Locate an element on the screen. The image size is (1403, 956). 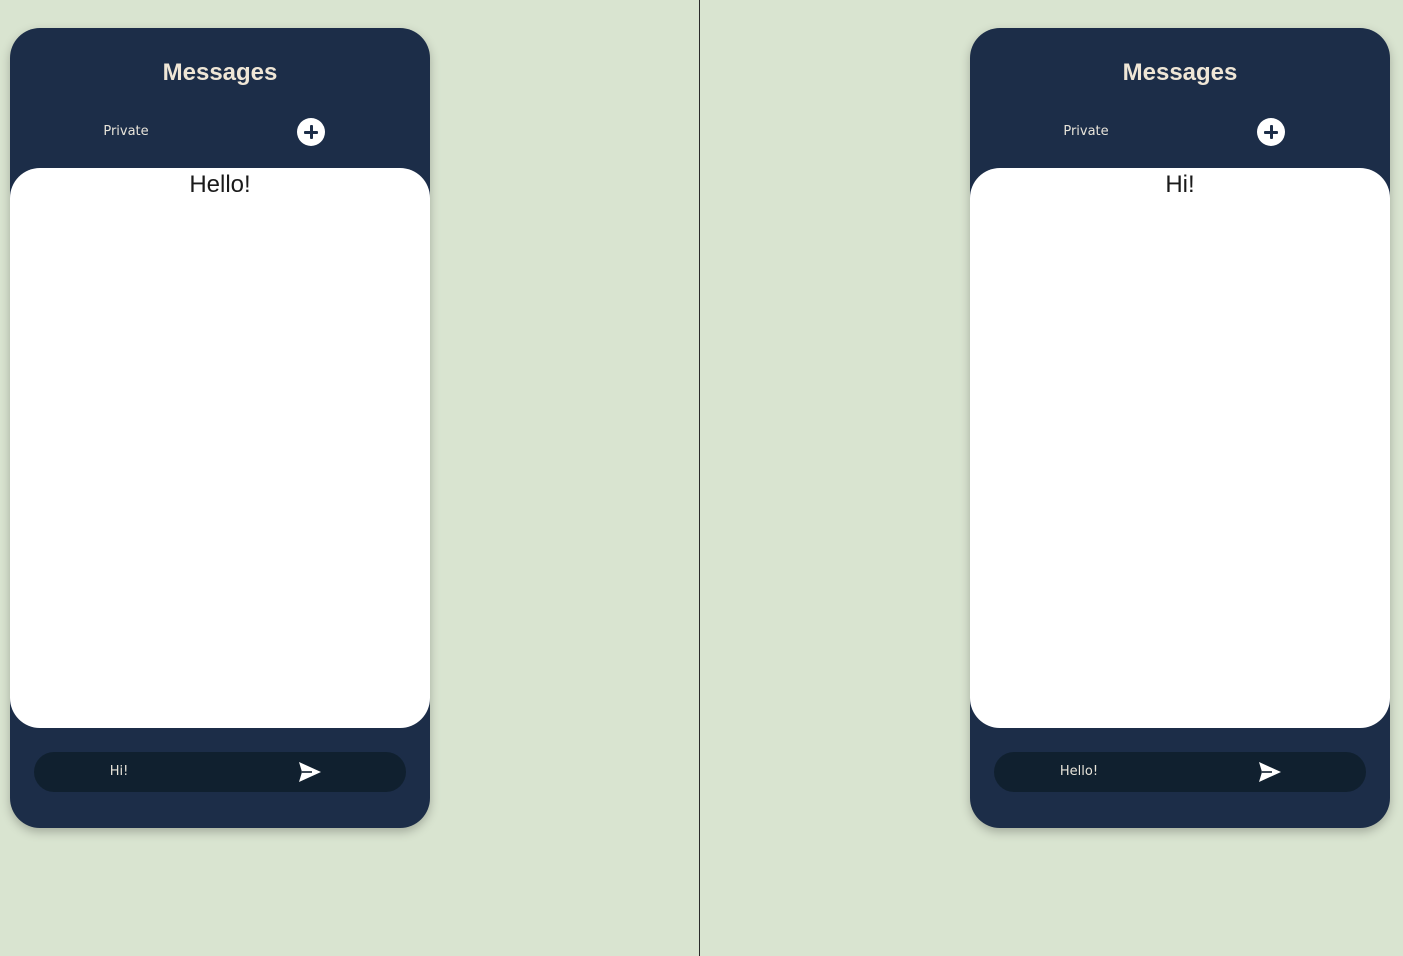
message-item: Hello! is located at coordinates (220, 184).